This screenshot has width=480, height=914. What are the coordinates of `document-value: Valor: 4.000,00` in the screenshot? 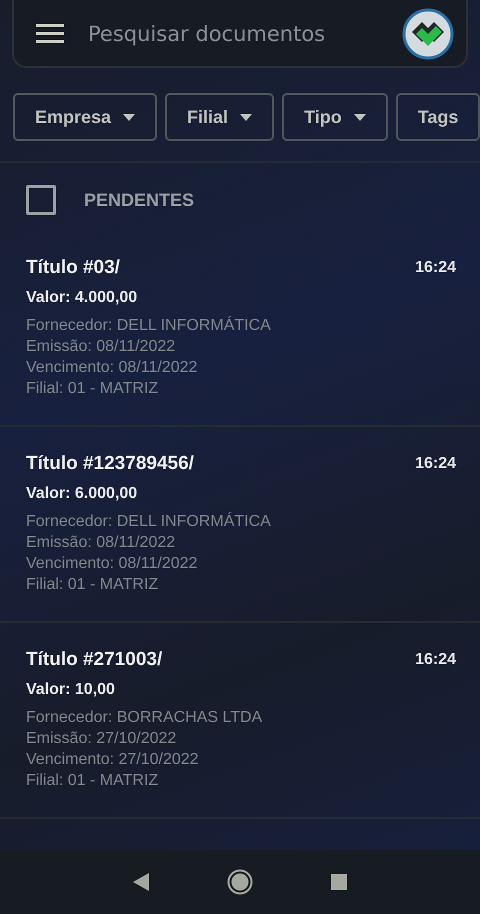 It's located at (82, 298).